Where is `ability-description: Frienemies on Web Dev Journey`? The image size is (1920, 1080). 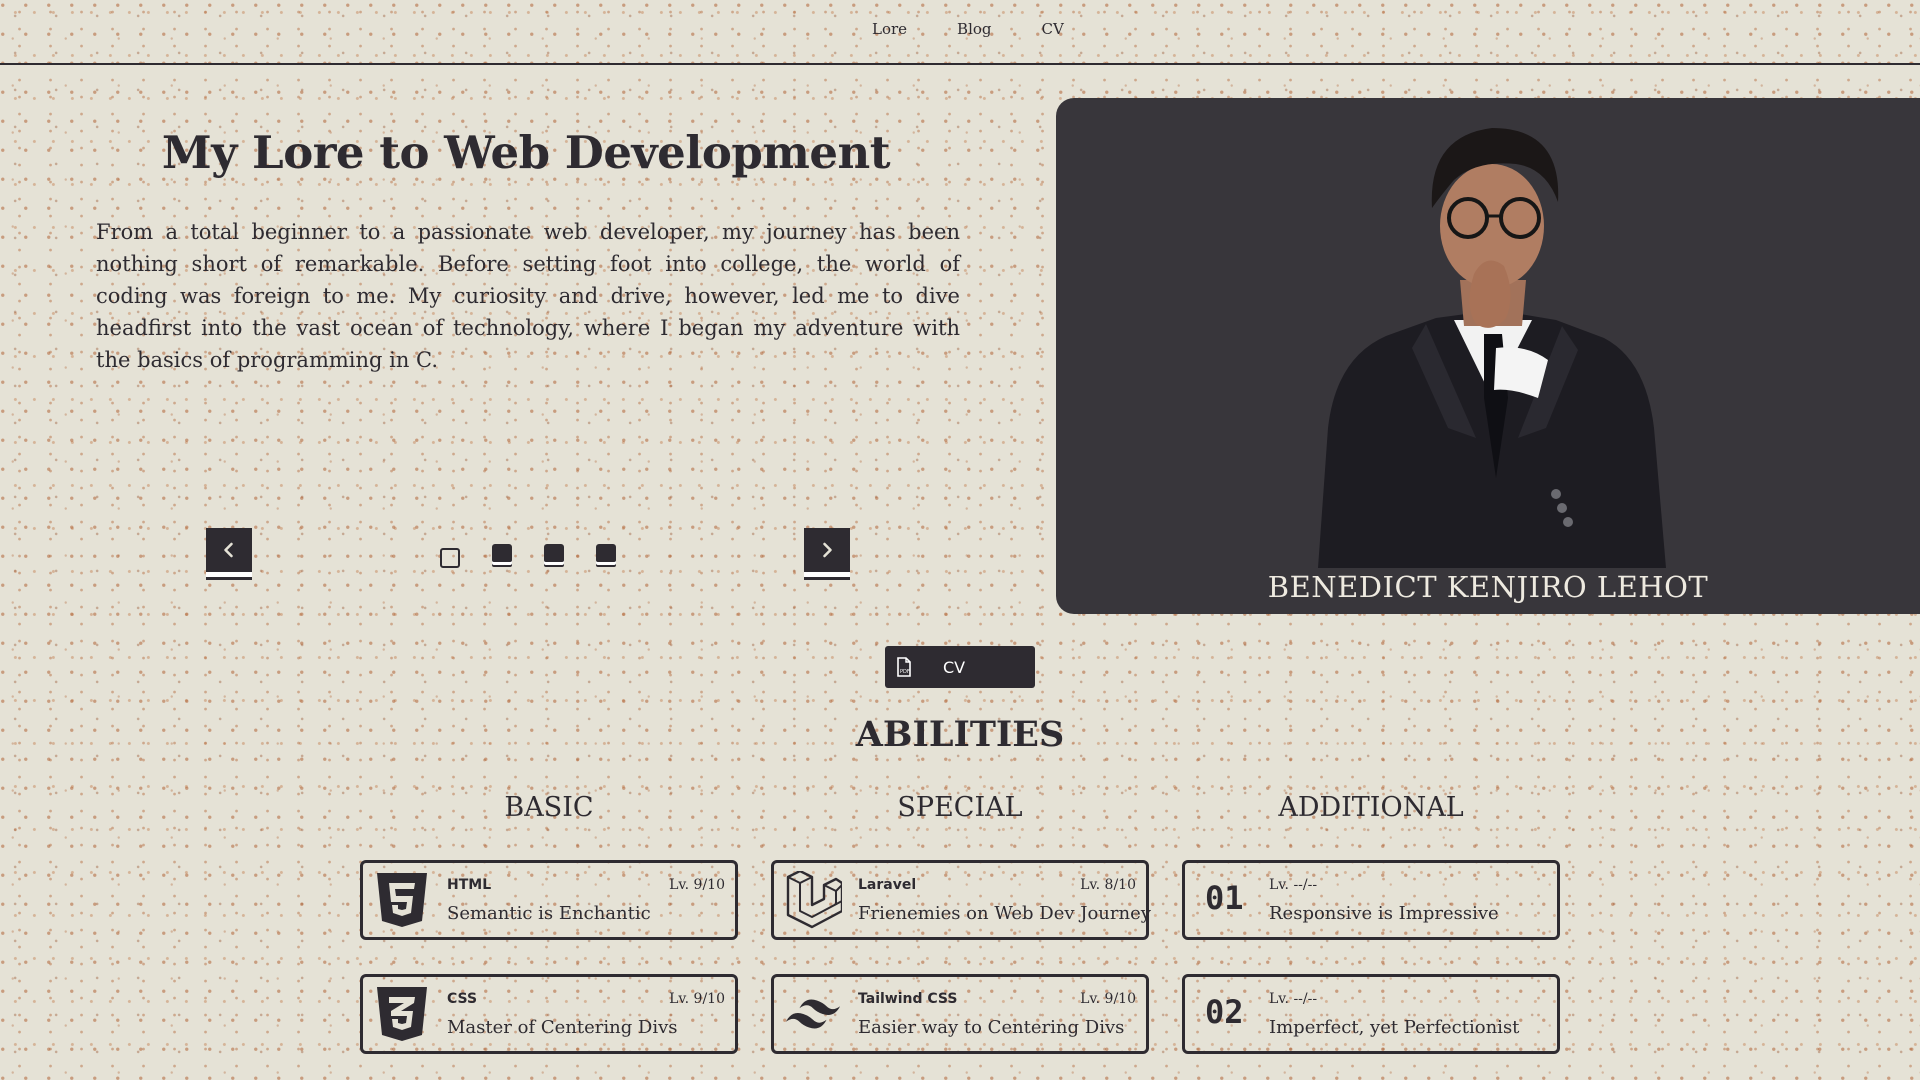
ability-description: Frienemies on Web Dev Journey is located at coordinates (1004, 913).